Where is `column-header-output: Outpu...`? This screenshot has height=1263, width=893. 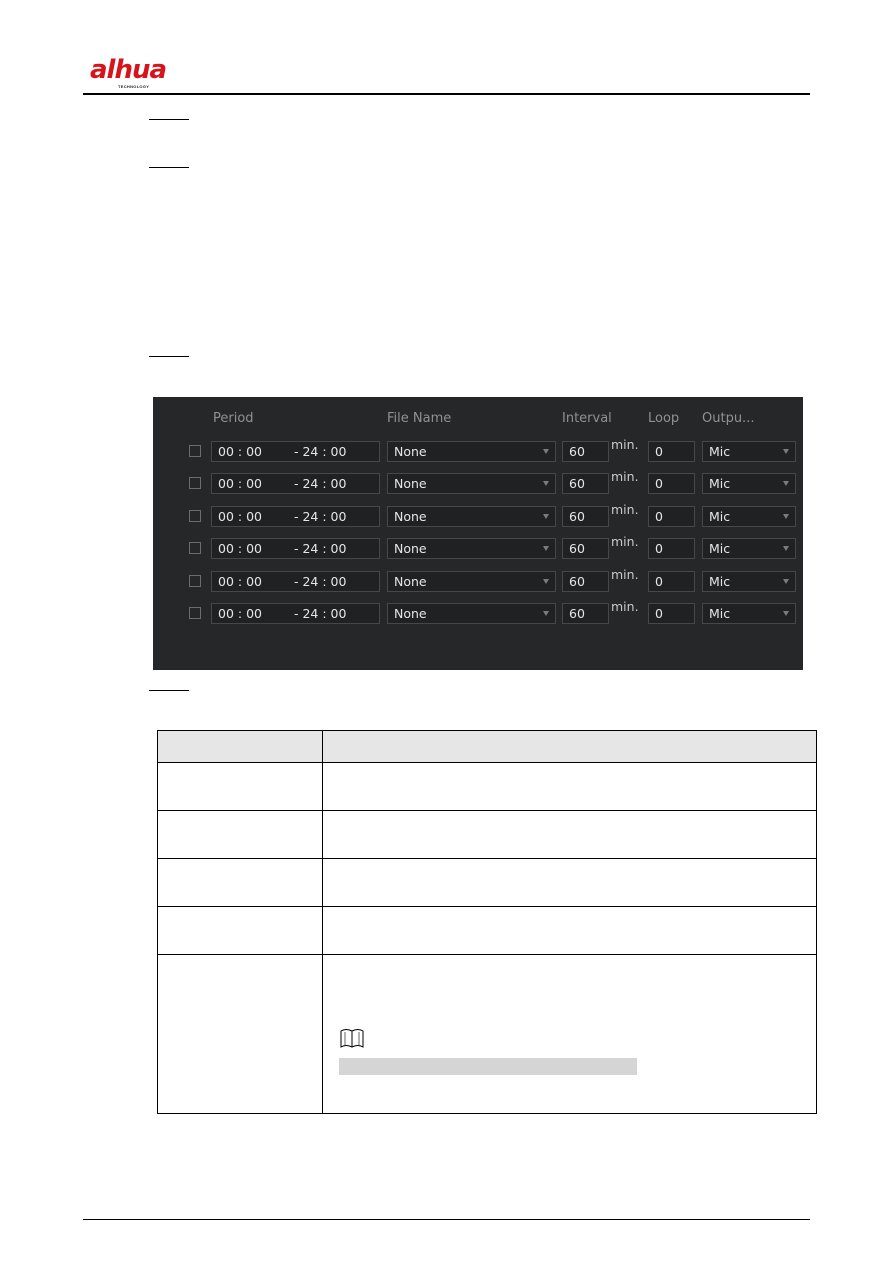 column-header-output: Outpu... is located at coordinates (728, 418).